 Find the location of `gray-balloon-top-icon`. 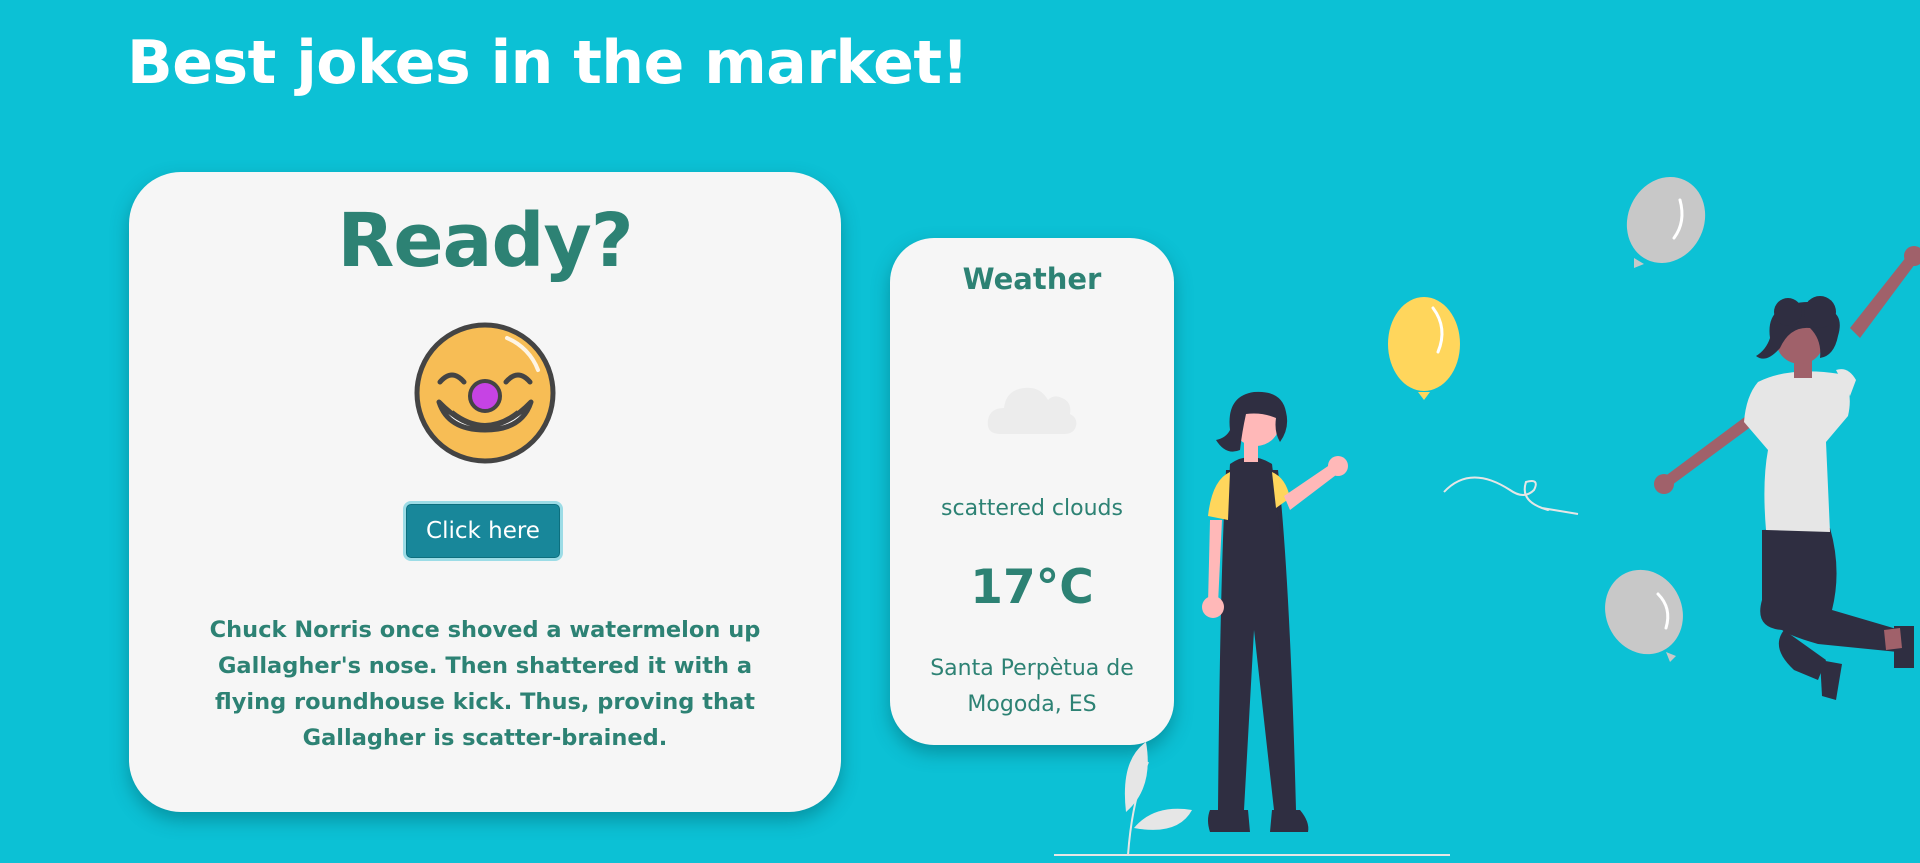

gray-balloon-top-icon is located at coordinates (1666, 222).